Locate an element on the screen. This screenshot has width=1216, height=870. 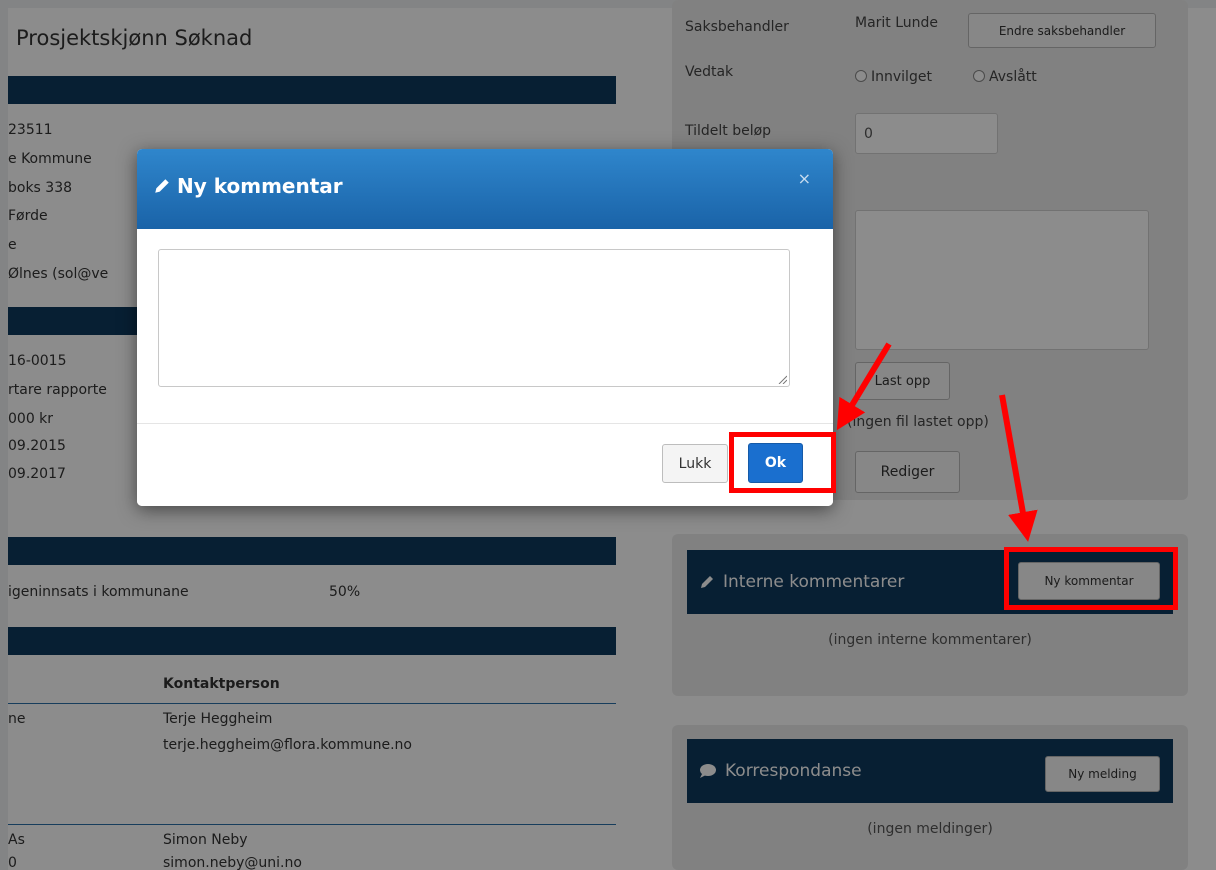
arrow-to-ok is located at coordinates (864, 386).